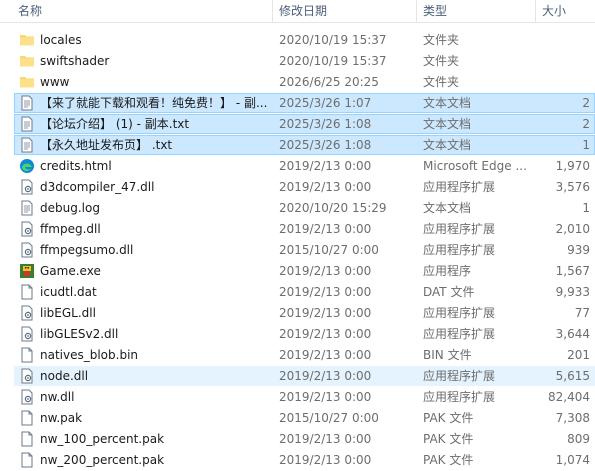  What do you see at coordinates (75, 61) in the screenshot?
I see `file-name: swiftshader` at bounding box center [75, 61].